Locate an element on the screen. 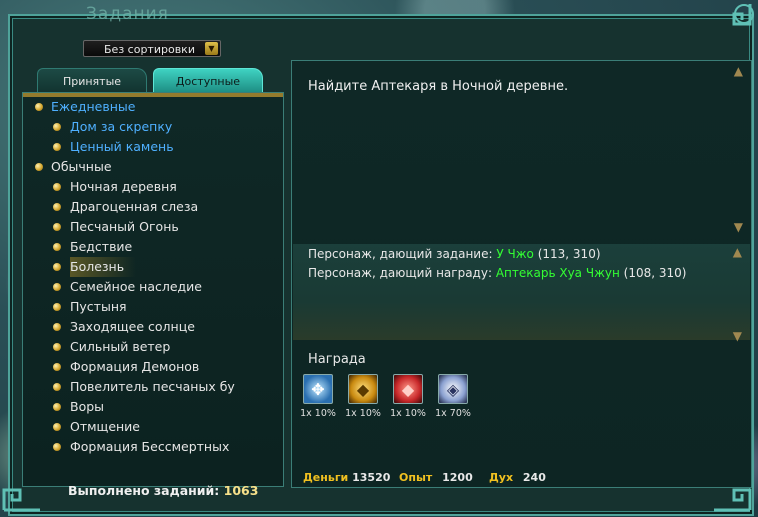  receiver-coords: (108, 310) is located at coordinates (655, 273).